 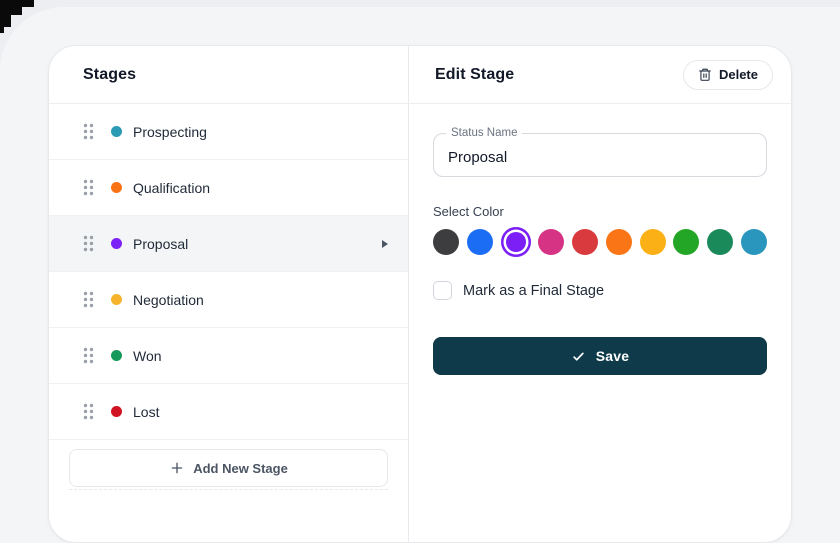 I want to click on stages-panel-header: Stages, so click(x=228, y=75).